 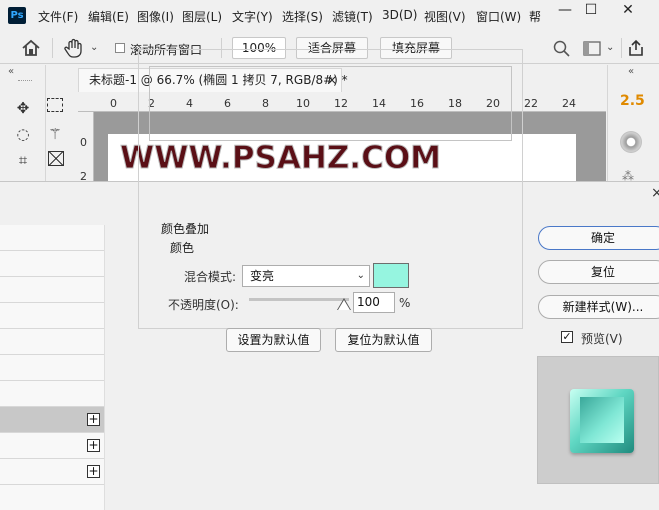 I want to click on lasso-tool-icon: ◌, so click(x=23, y=134).